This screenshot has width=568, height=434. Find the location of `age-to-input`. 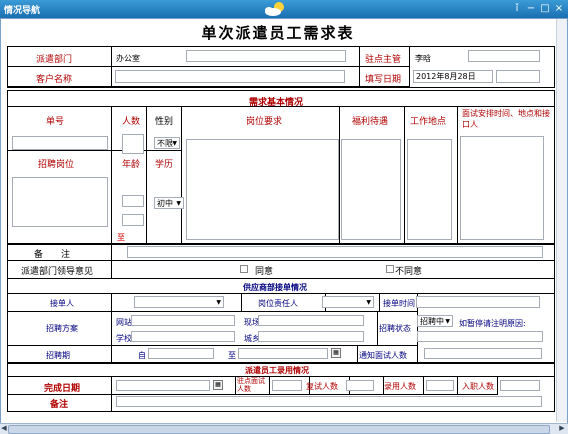

age-to-input is located at coordinates (133, 220).